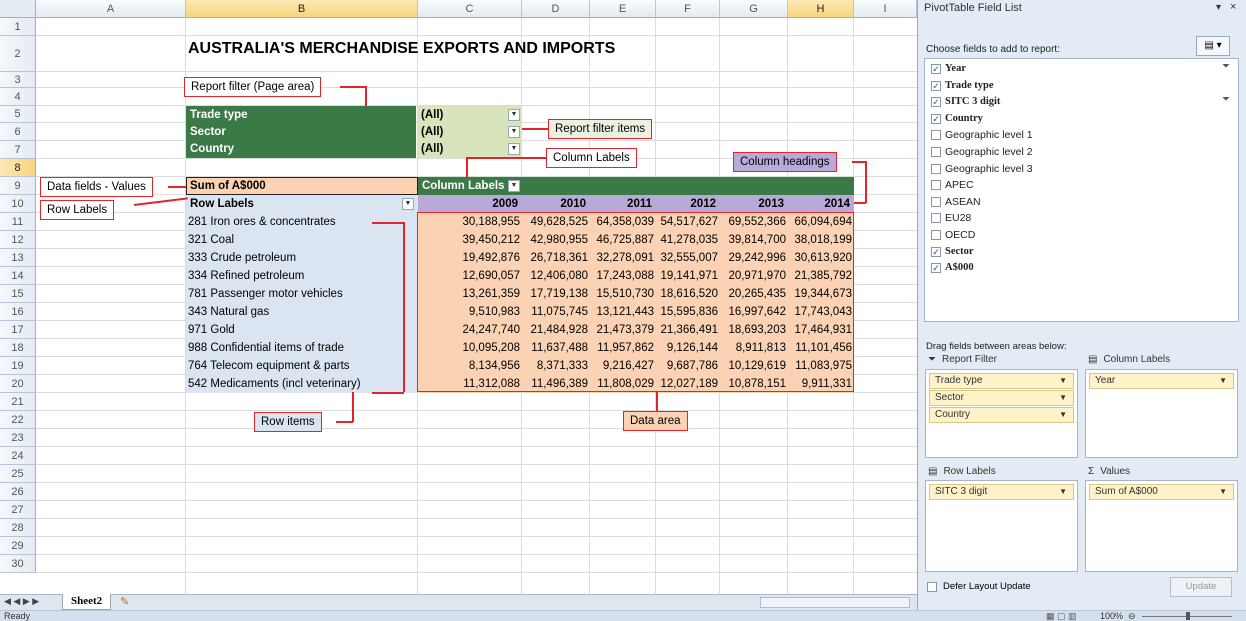 The image size is (1246, 621). Describe the element at coordinates (266, 348) in the screenshot. I see `row-item-label: 988 Confidential items of trade` at that location.